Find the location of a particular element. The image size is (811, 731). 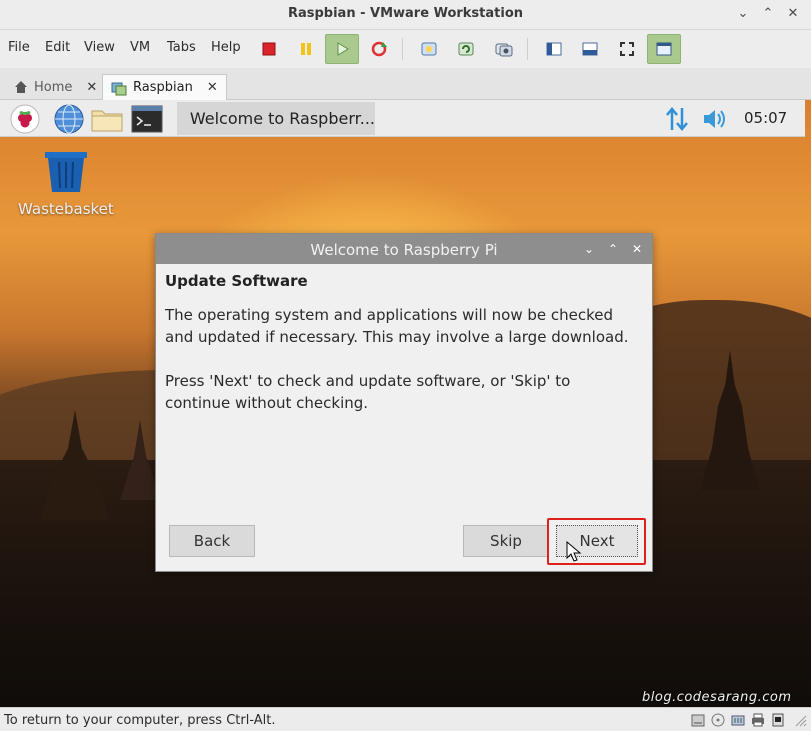

mouse-cursor-icon is located at coordinates (574, 553).